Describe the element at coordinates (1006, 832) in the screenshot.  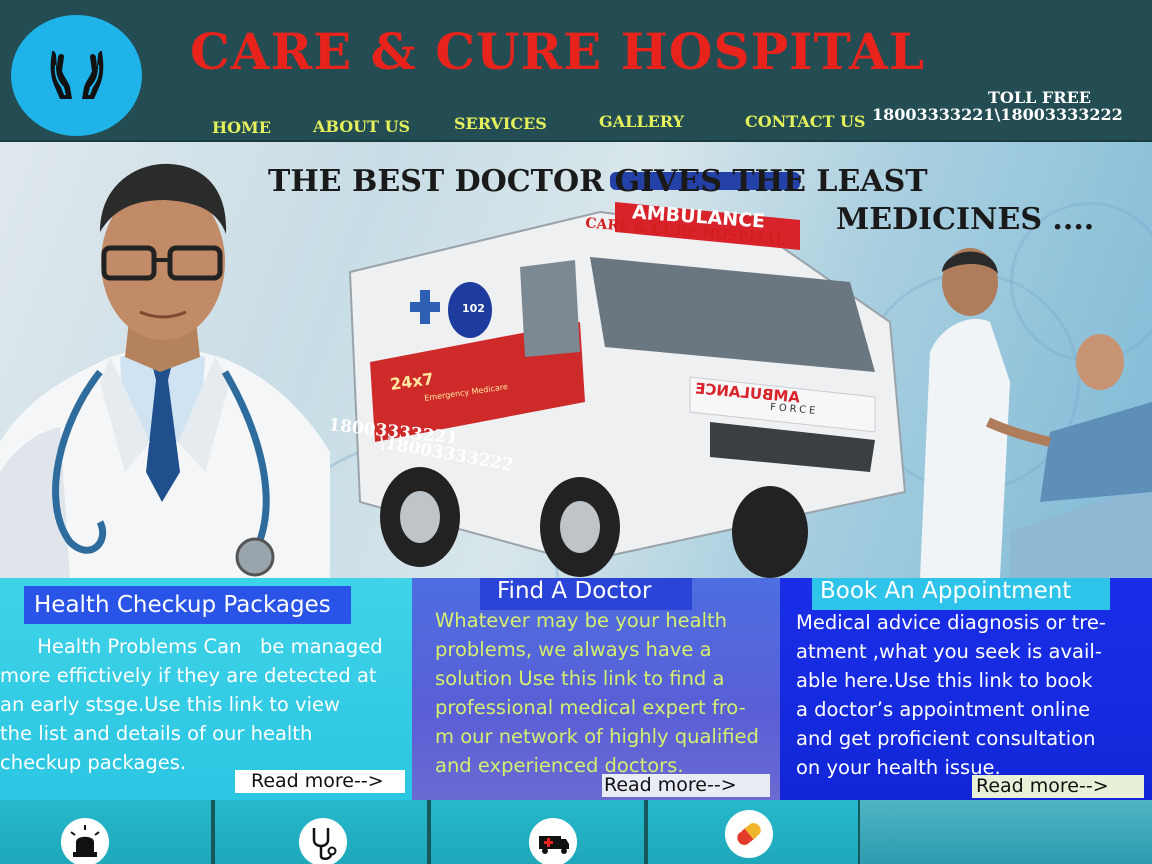
I see `tile-decorative` at that location.